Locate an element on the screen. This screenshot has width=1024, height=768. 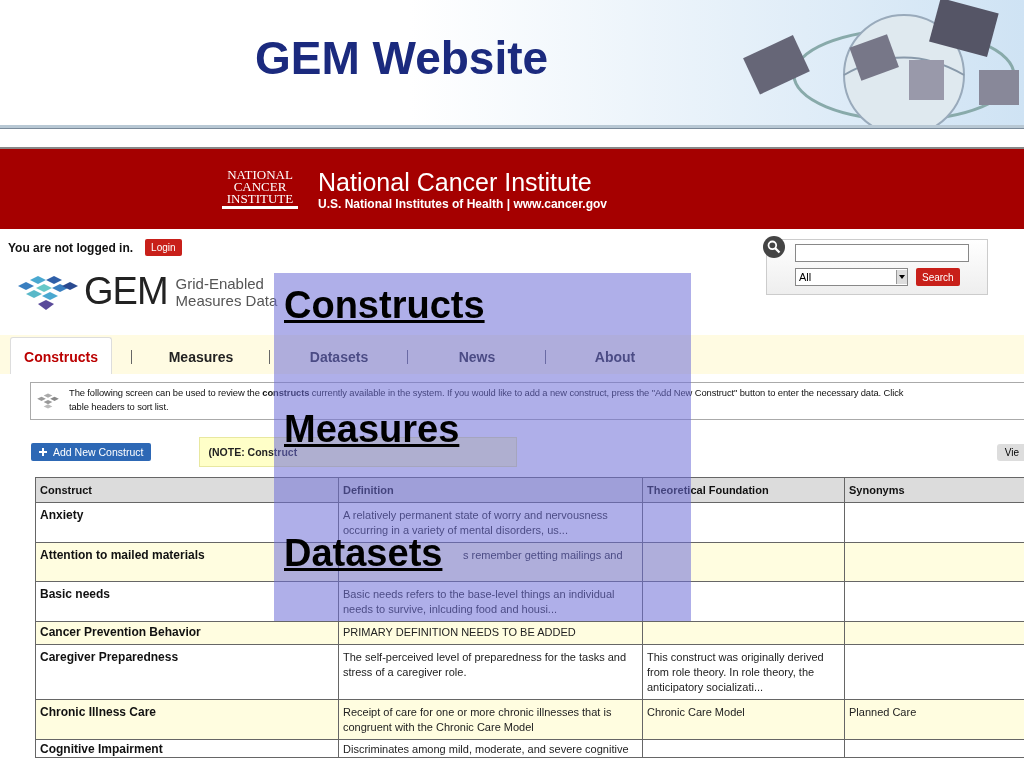
info-text: table headers to sort list. is located at coordinates (119, 407).